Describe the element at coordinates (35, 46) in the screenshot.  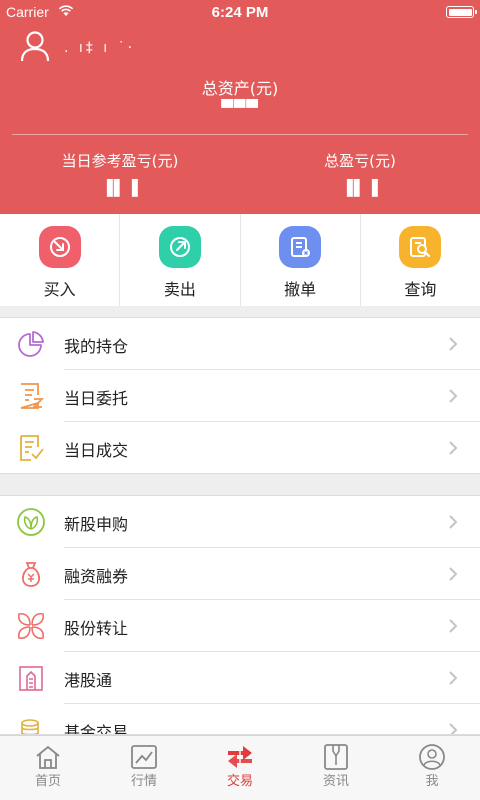
I see `user-icon` at that location.